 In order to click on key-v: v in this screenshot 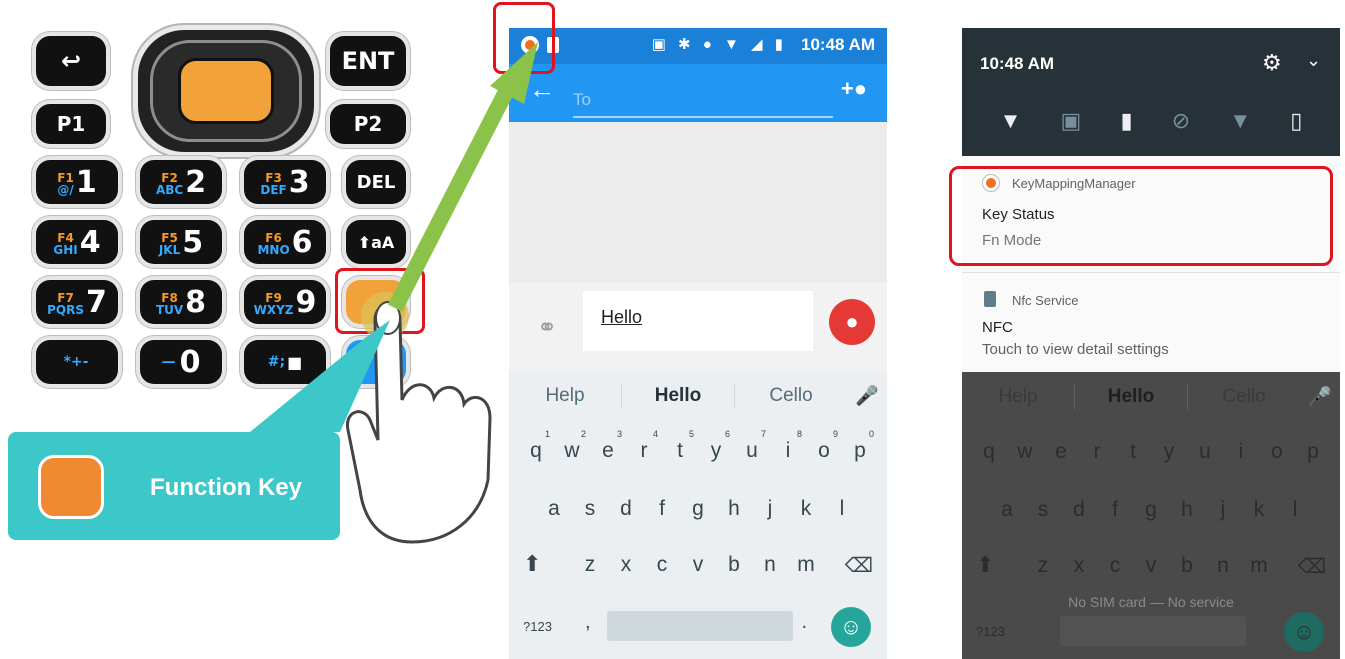, I will do `click(698, 565)`.